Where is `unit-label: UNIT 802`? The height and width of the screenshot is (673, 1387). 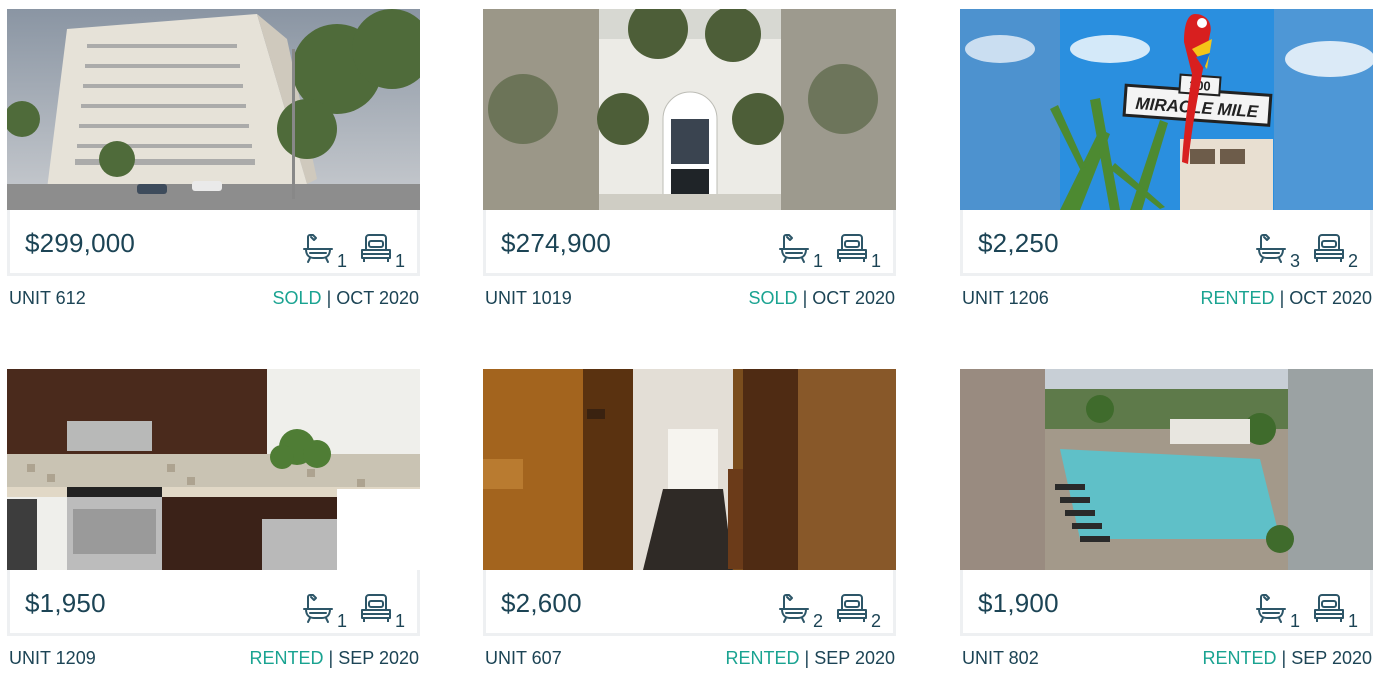 unit-label: UNIT 802 is located at coordinates (1000, 658).